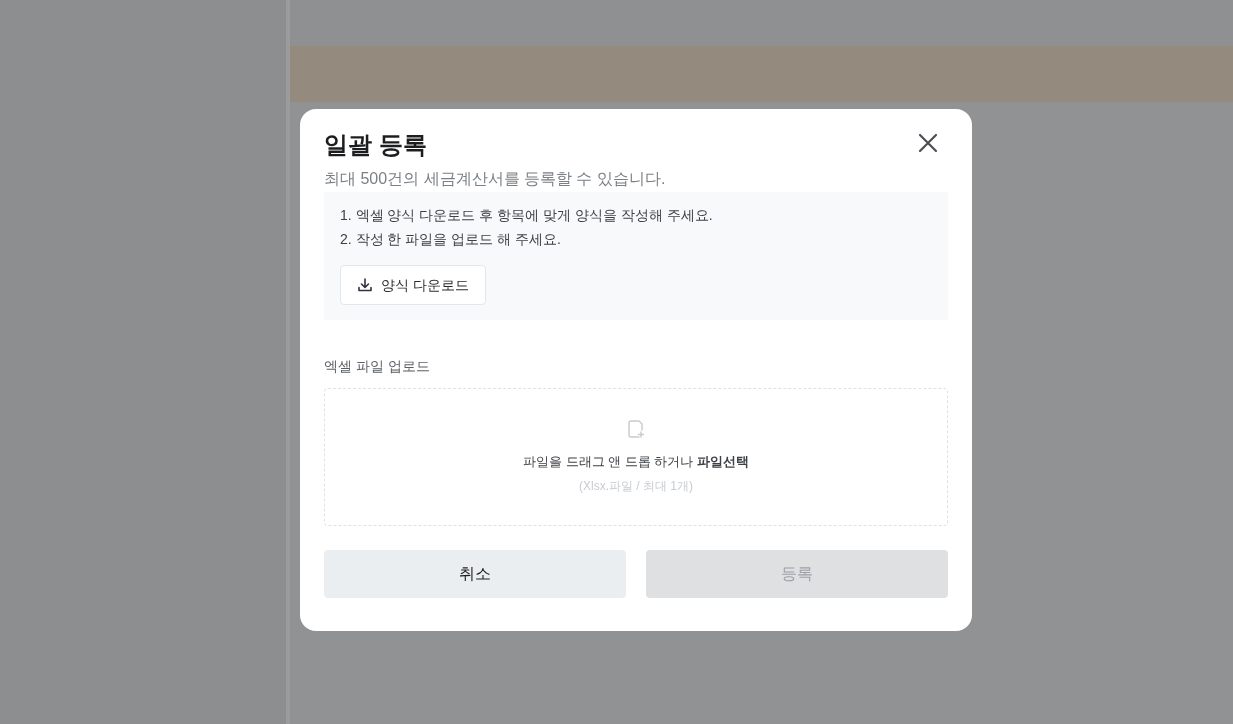  Describe the element at coordinates (495, 179) in the screenshot. I see `dialog-subtitle: 최대 500건의 세금계산서를 등록할 수 있습니다.` at that location.